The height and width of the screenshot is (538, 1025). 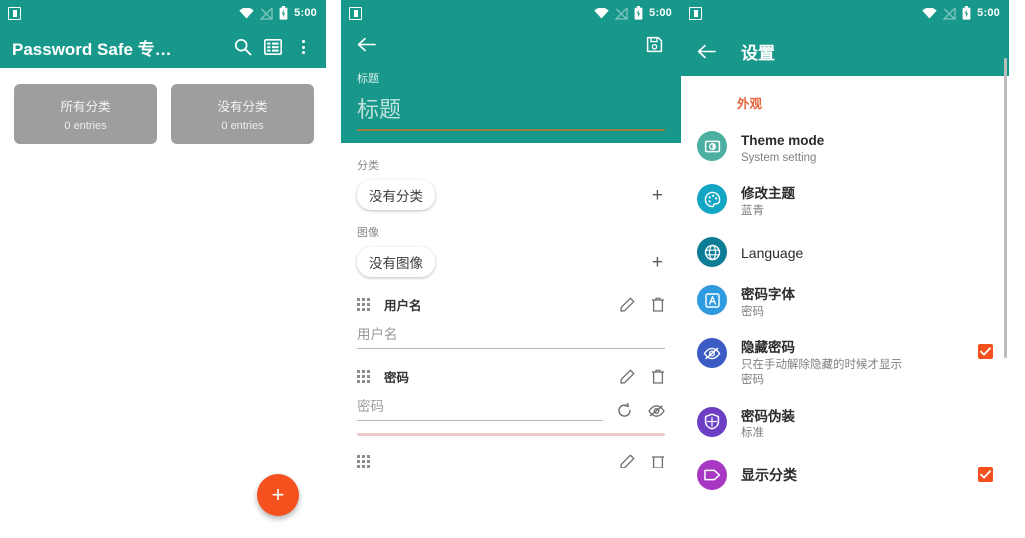 What do you see at coordinates (821, 372) in the screenshot?
I see `setting-subtitle: 只在手动解除隐藏的时候才显示 密码` at bounding box center [821, 372].